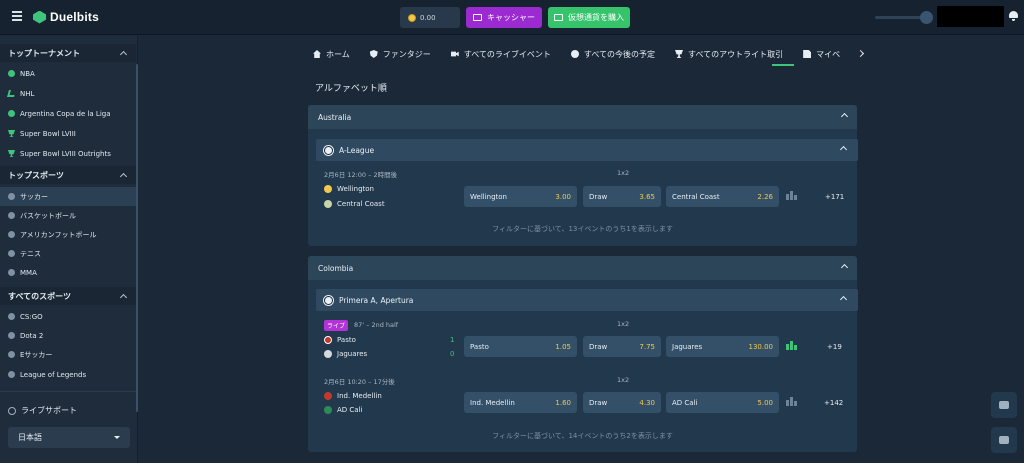  Describe the element at coordinates (430, 17) in the screenshot. I see `balance-display: 0.00` at that location.